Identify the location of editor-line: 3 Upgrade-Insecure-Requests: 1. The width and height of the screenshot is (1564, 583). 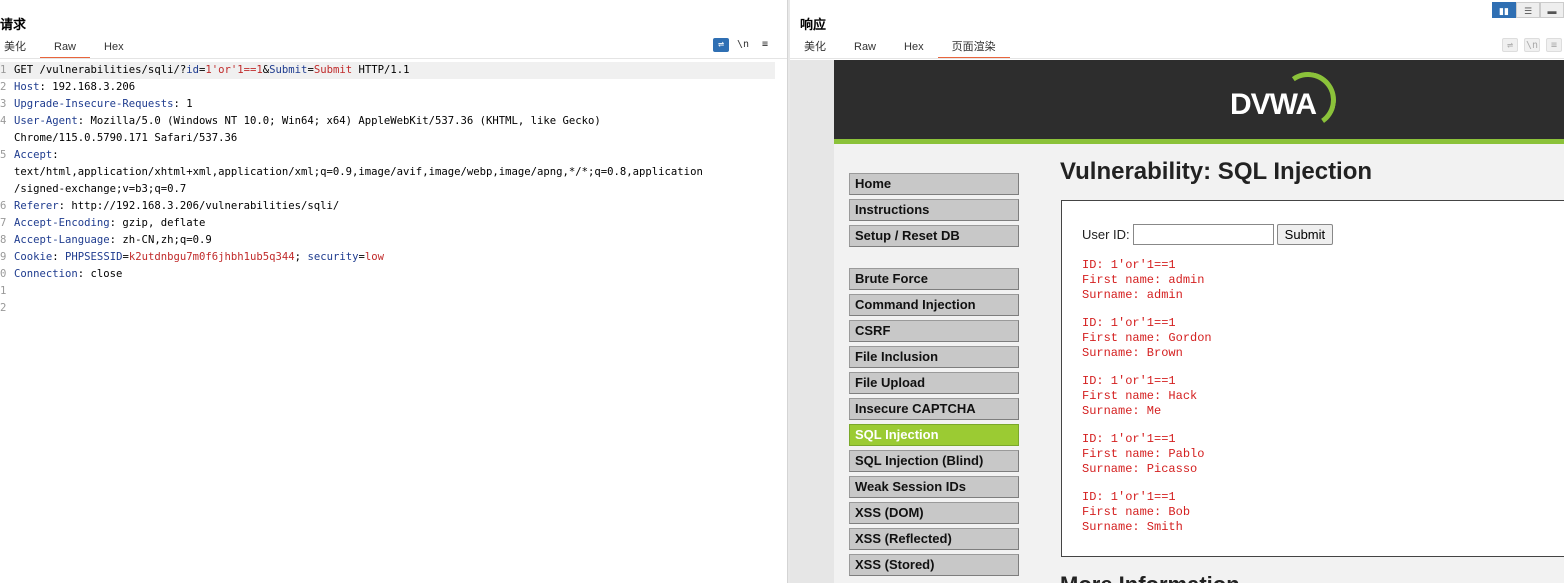
(387, 104).